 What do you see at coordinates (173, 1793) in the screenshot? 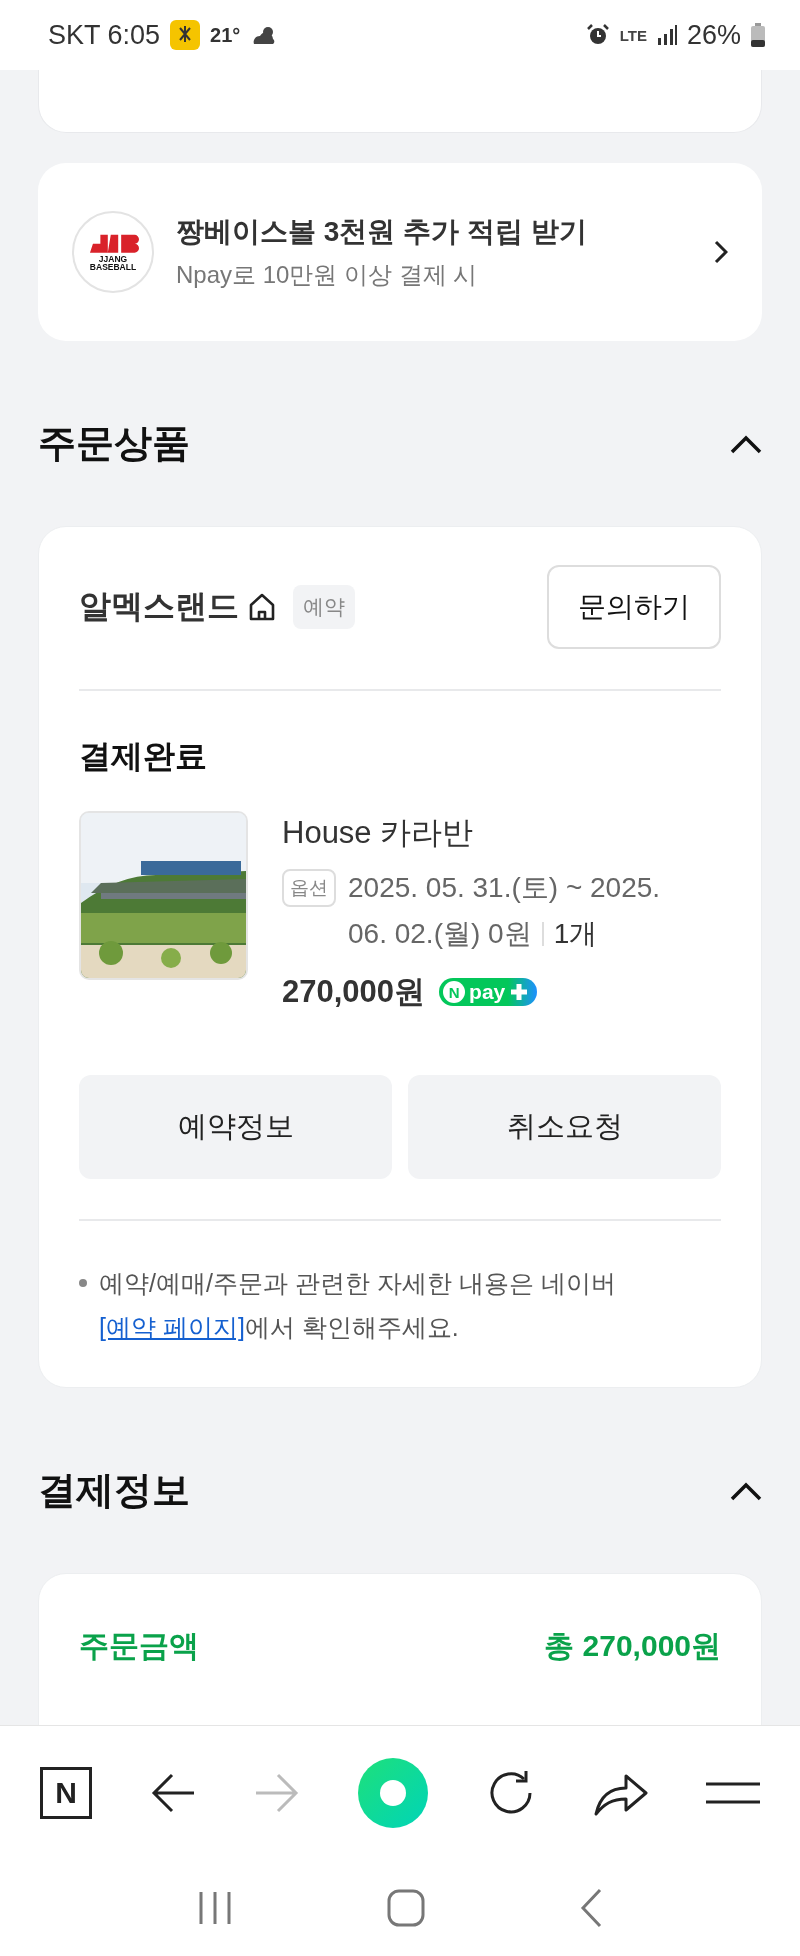
I see `back-arrow-icon` at bounding box center [173, 1793].